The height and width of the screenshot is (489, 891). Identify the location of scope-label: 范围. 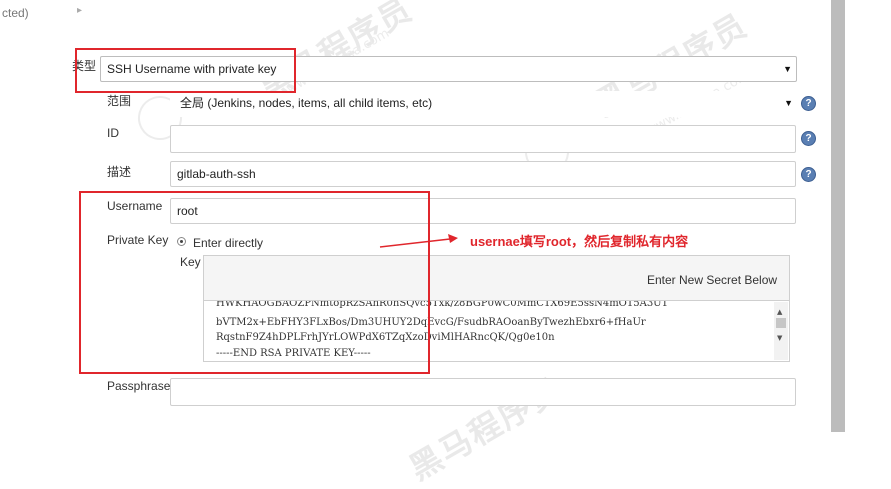
(119, 101).